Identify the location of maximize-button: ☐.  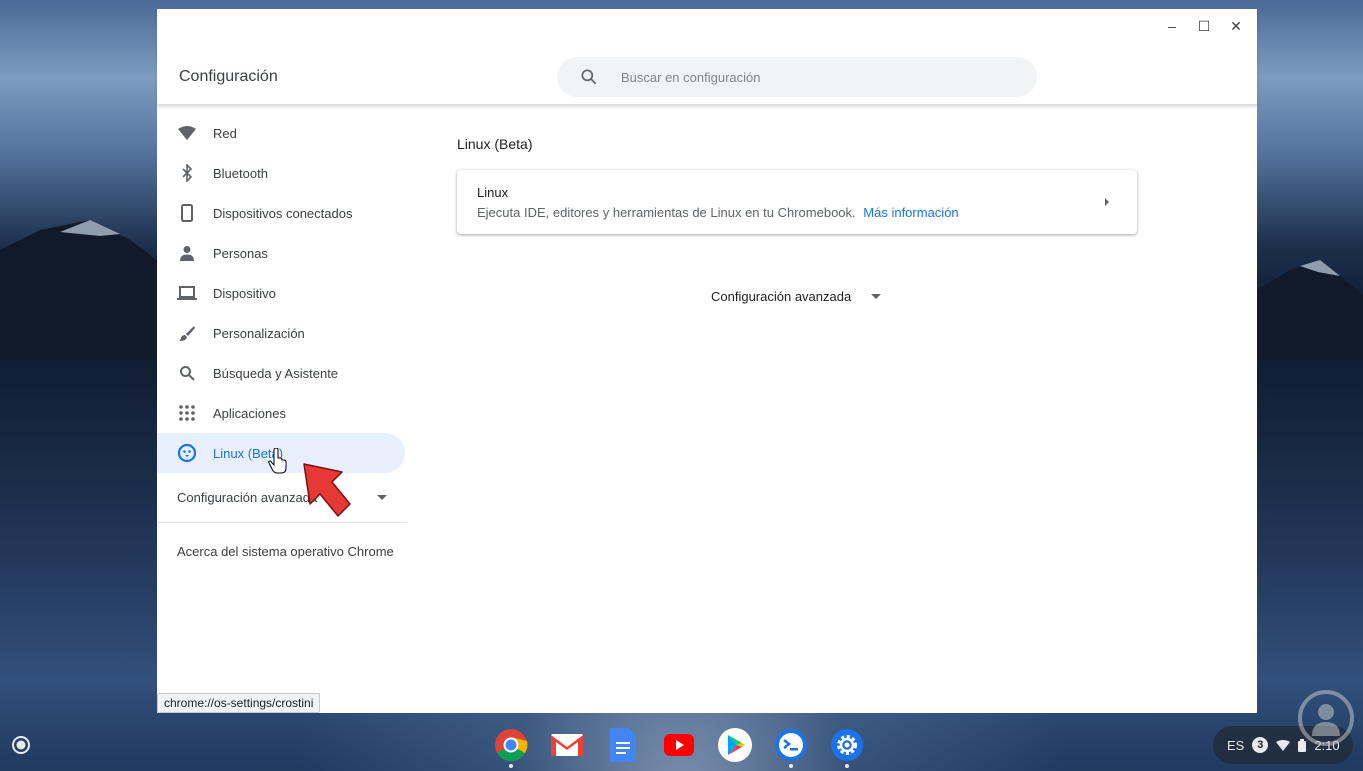
(1204, 26).